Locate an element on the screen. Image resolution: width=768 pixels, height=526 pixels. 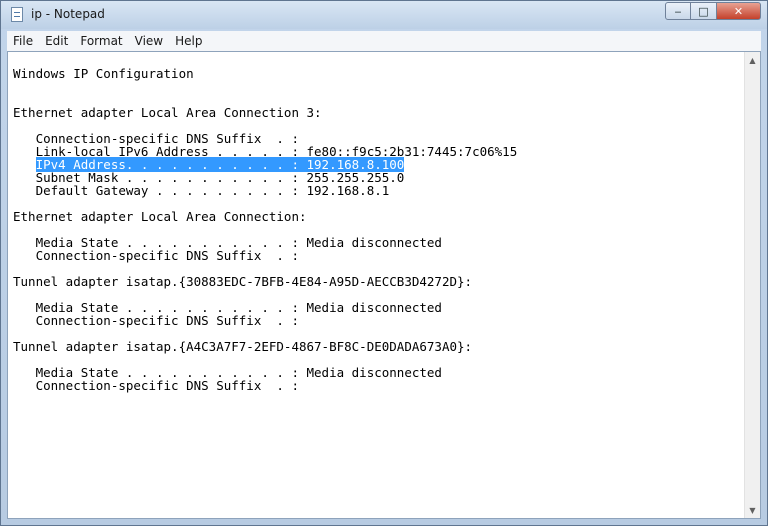
arrow-up-icon: ▲ is located at coordinates (752, 60).